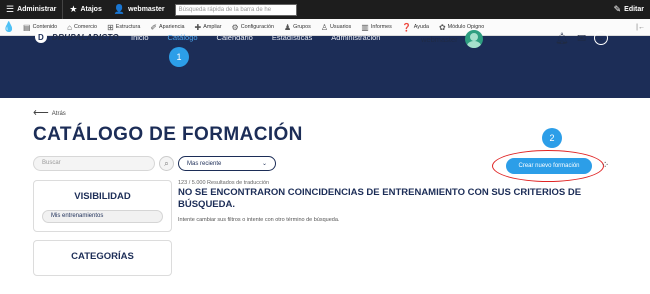 The image size is (650, 294). I want to click on step-marker-1: 1, so click(179, 57).